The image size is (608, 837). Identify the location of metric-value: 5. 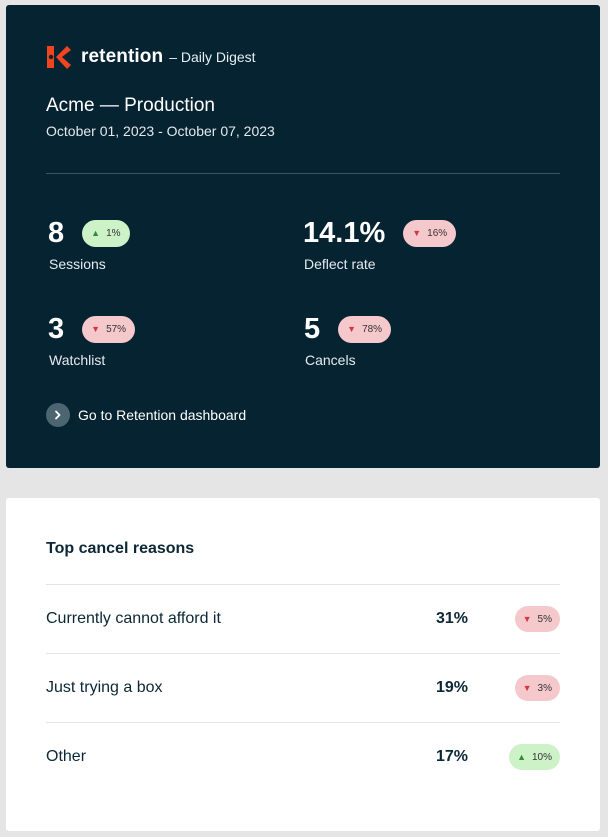
(312, 329).